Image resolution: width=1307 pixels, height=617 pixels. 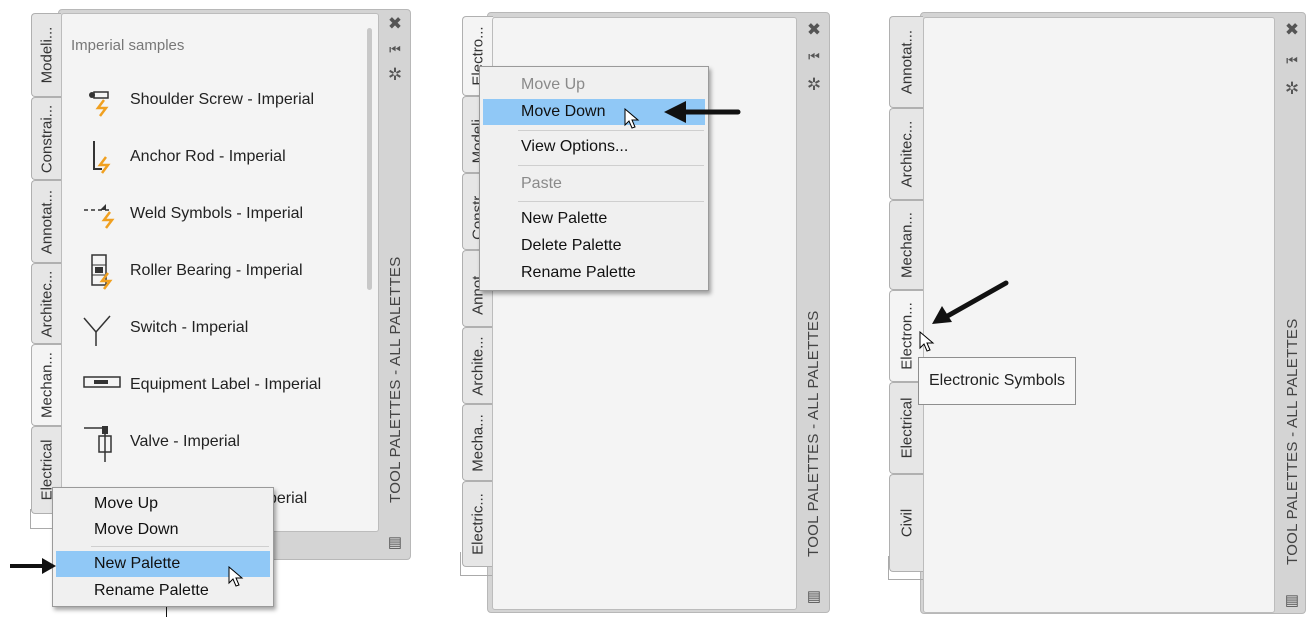 I want to click on menu-item-paste: Paste, so click(x=594, y=184).